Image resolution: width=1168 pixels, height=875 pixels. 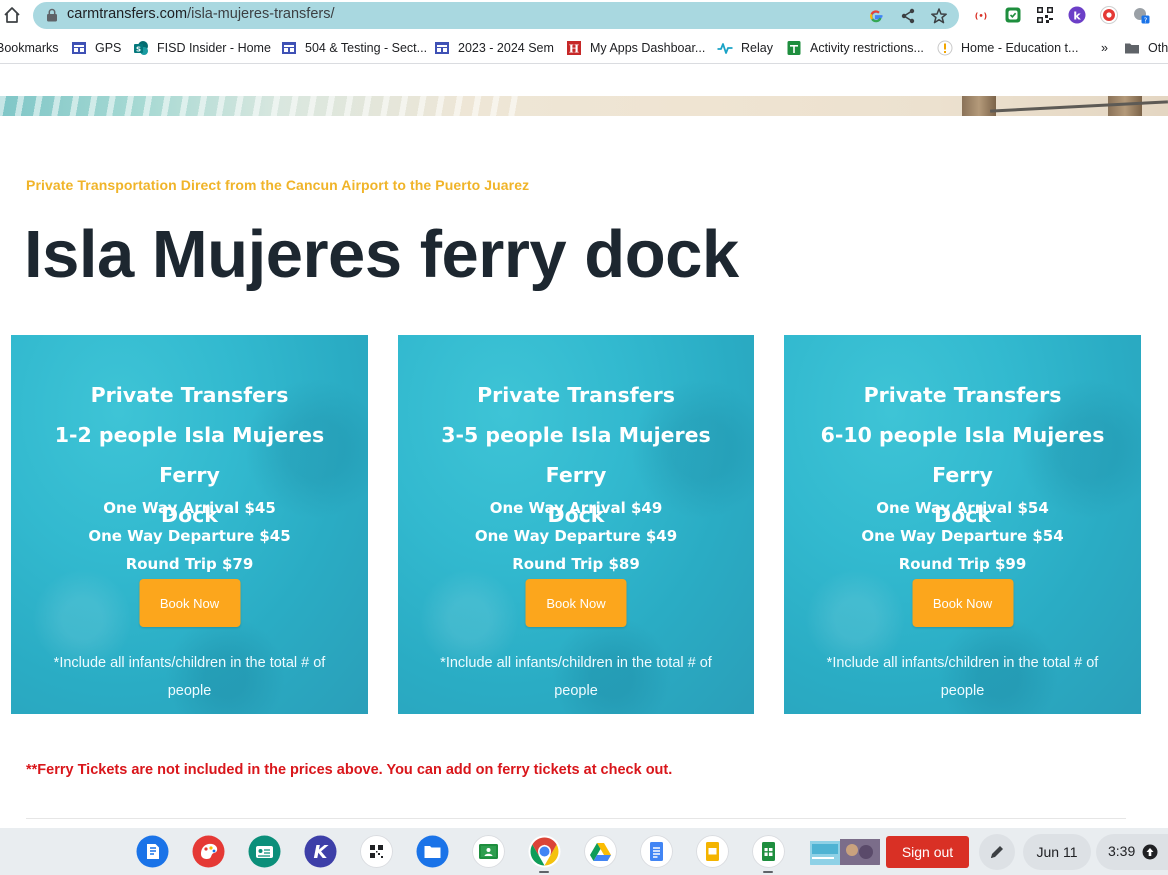 I want to click on hero-beach-image, so click(x=584, y=106).